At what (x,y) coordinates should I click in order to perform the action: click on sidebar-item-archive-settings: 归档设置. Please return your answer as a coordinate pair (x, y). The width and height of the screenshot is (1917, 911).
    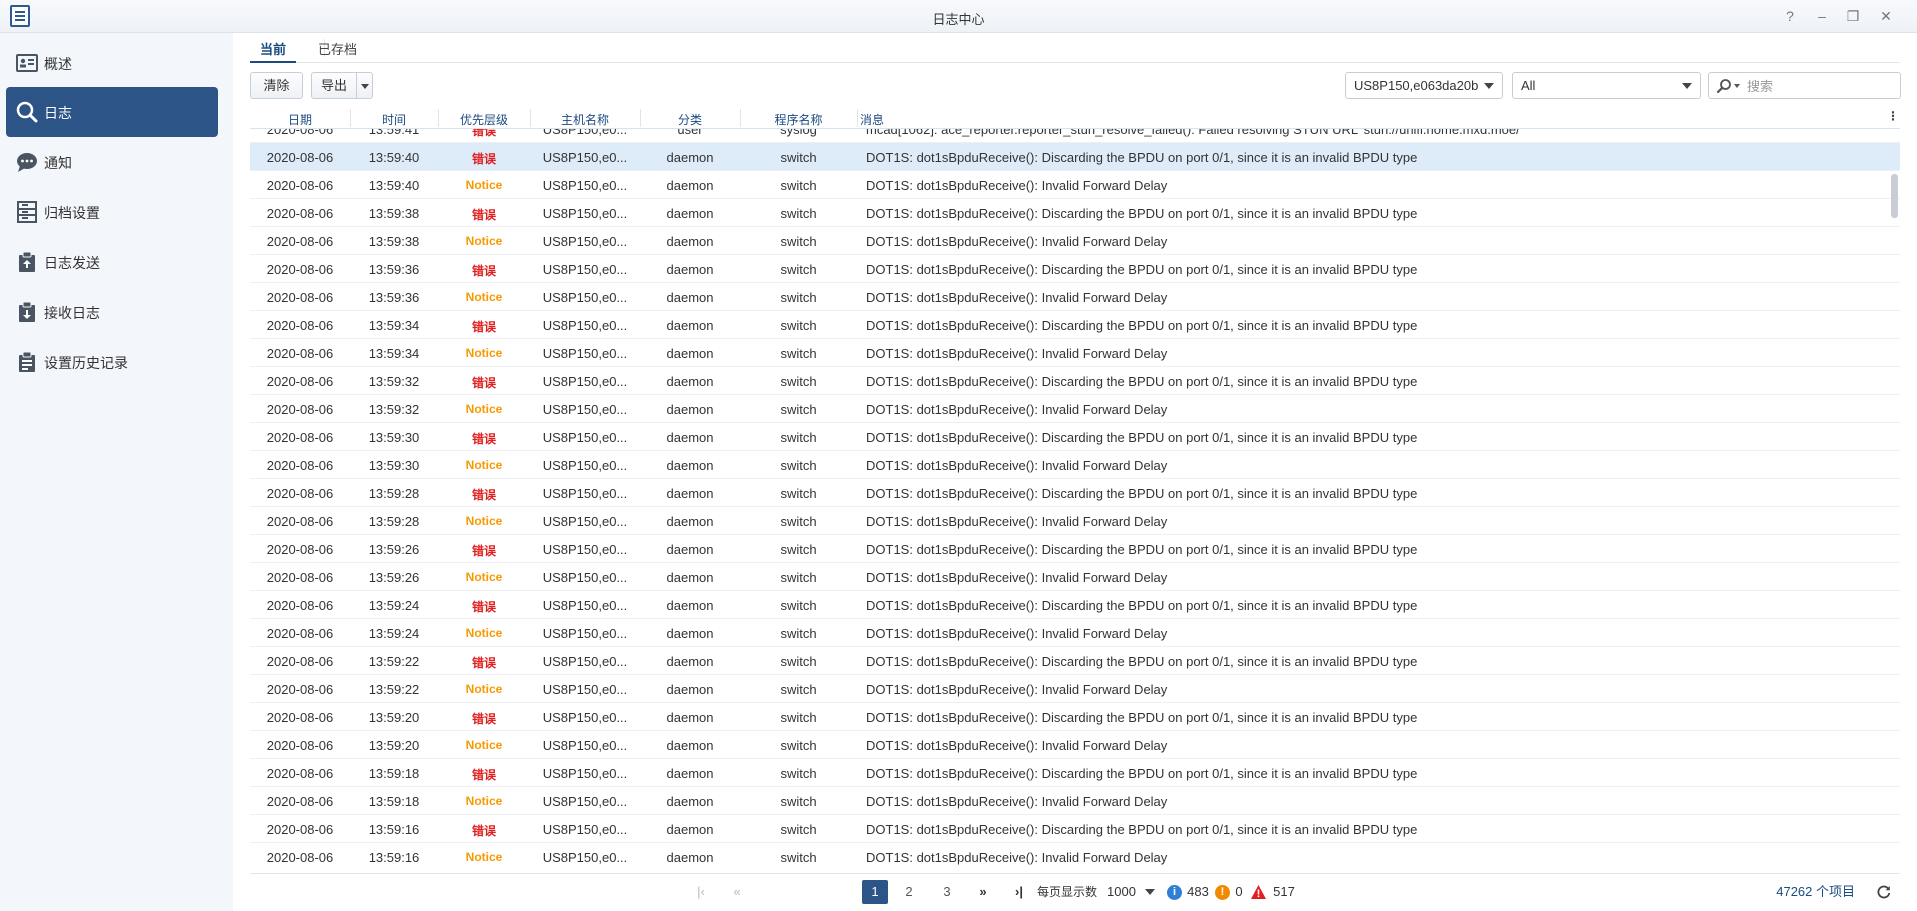
    Looking at the image, I should click on (112, 212).